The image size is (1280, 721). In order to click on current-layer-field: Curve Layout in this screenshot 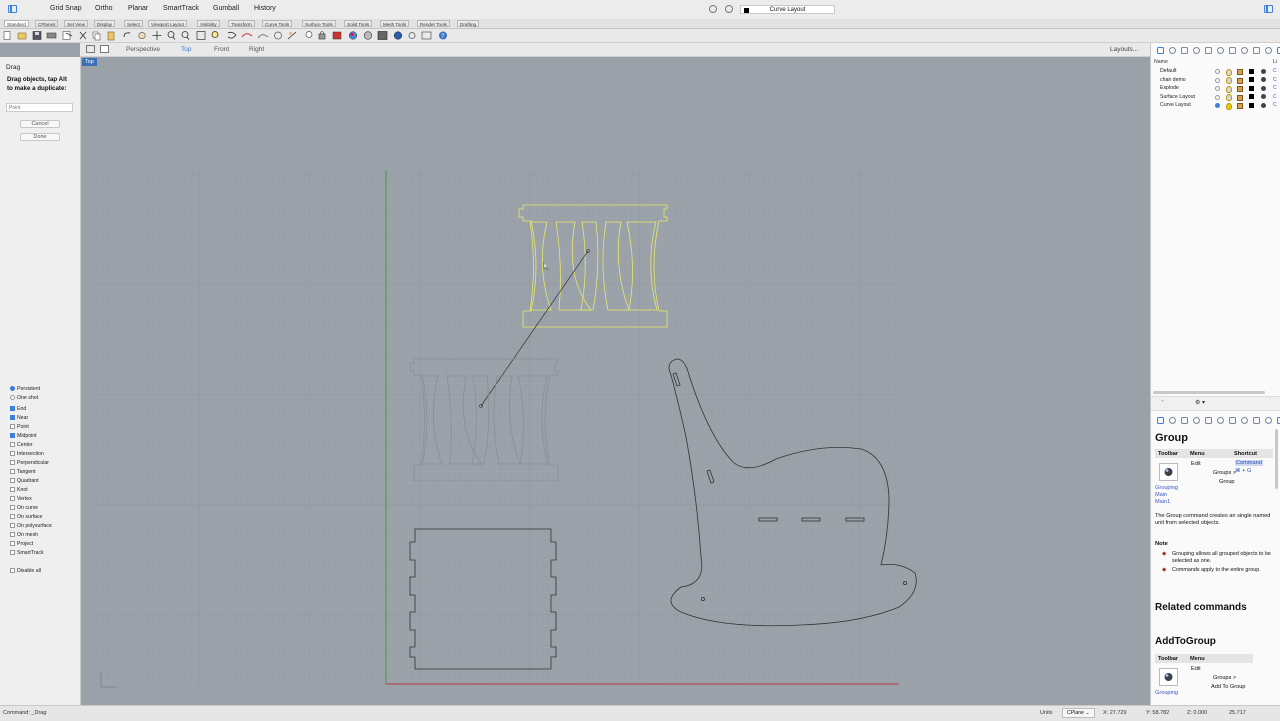, I will do `click(787, 9)`.